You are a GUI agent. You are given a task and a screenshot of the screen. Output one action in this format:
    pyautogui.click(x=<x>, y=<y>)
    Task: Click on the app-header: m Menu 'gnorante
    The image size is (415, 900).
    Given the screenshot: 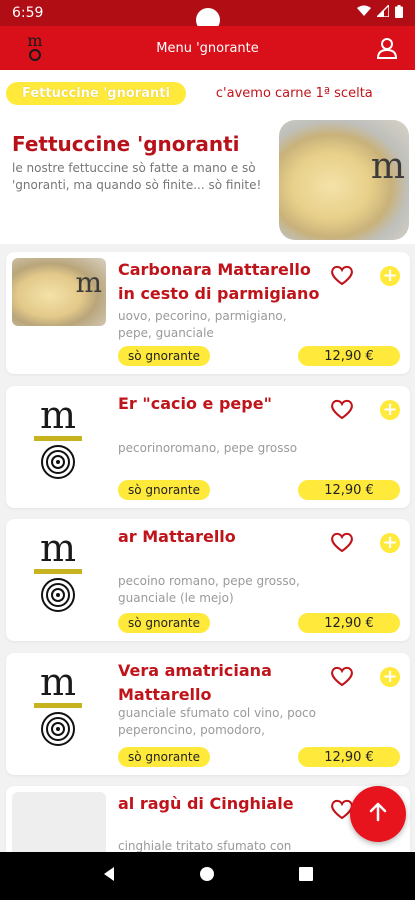 What is the action you would take?
    pyautogui.click(x=207, y=48)
    